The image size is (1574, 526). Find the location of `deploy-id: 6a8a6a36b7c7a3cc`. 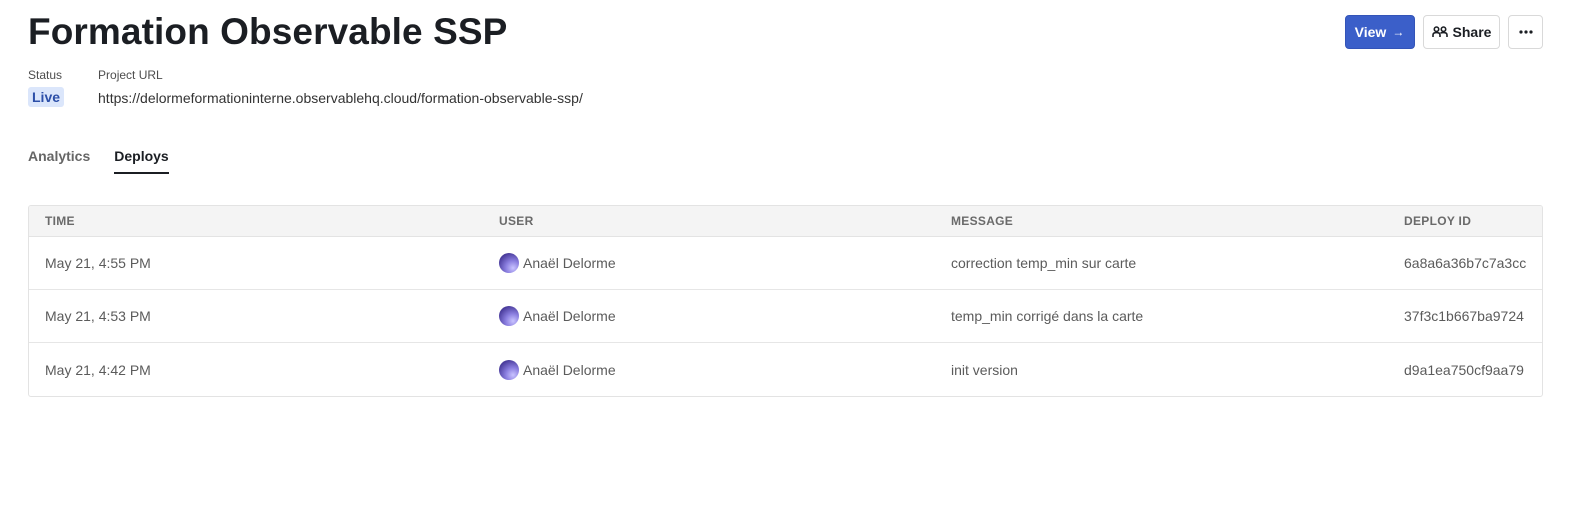

deploy-id: 6a8a6a36b7c7a3cc is located at coordinates (1465, 263).